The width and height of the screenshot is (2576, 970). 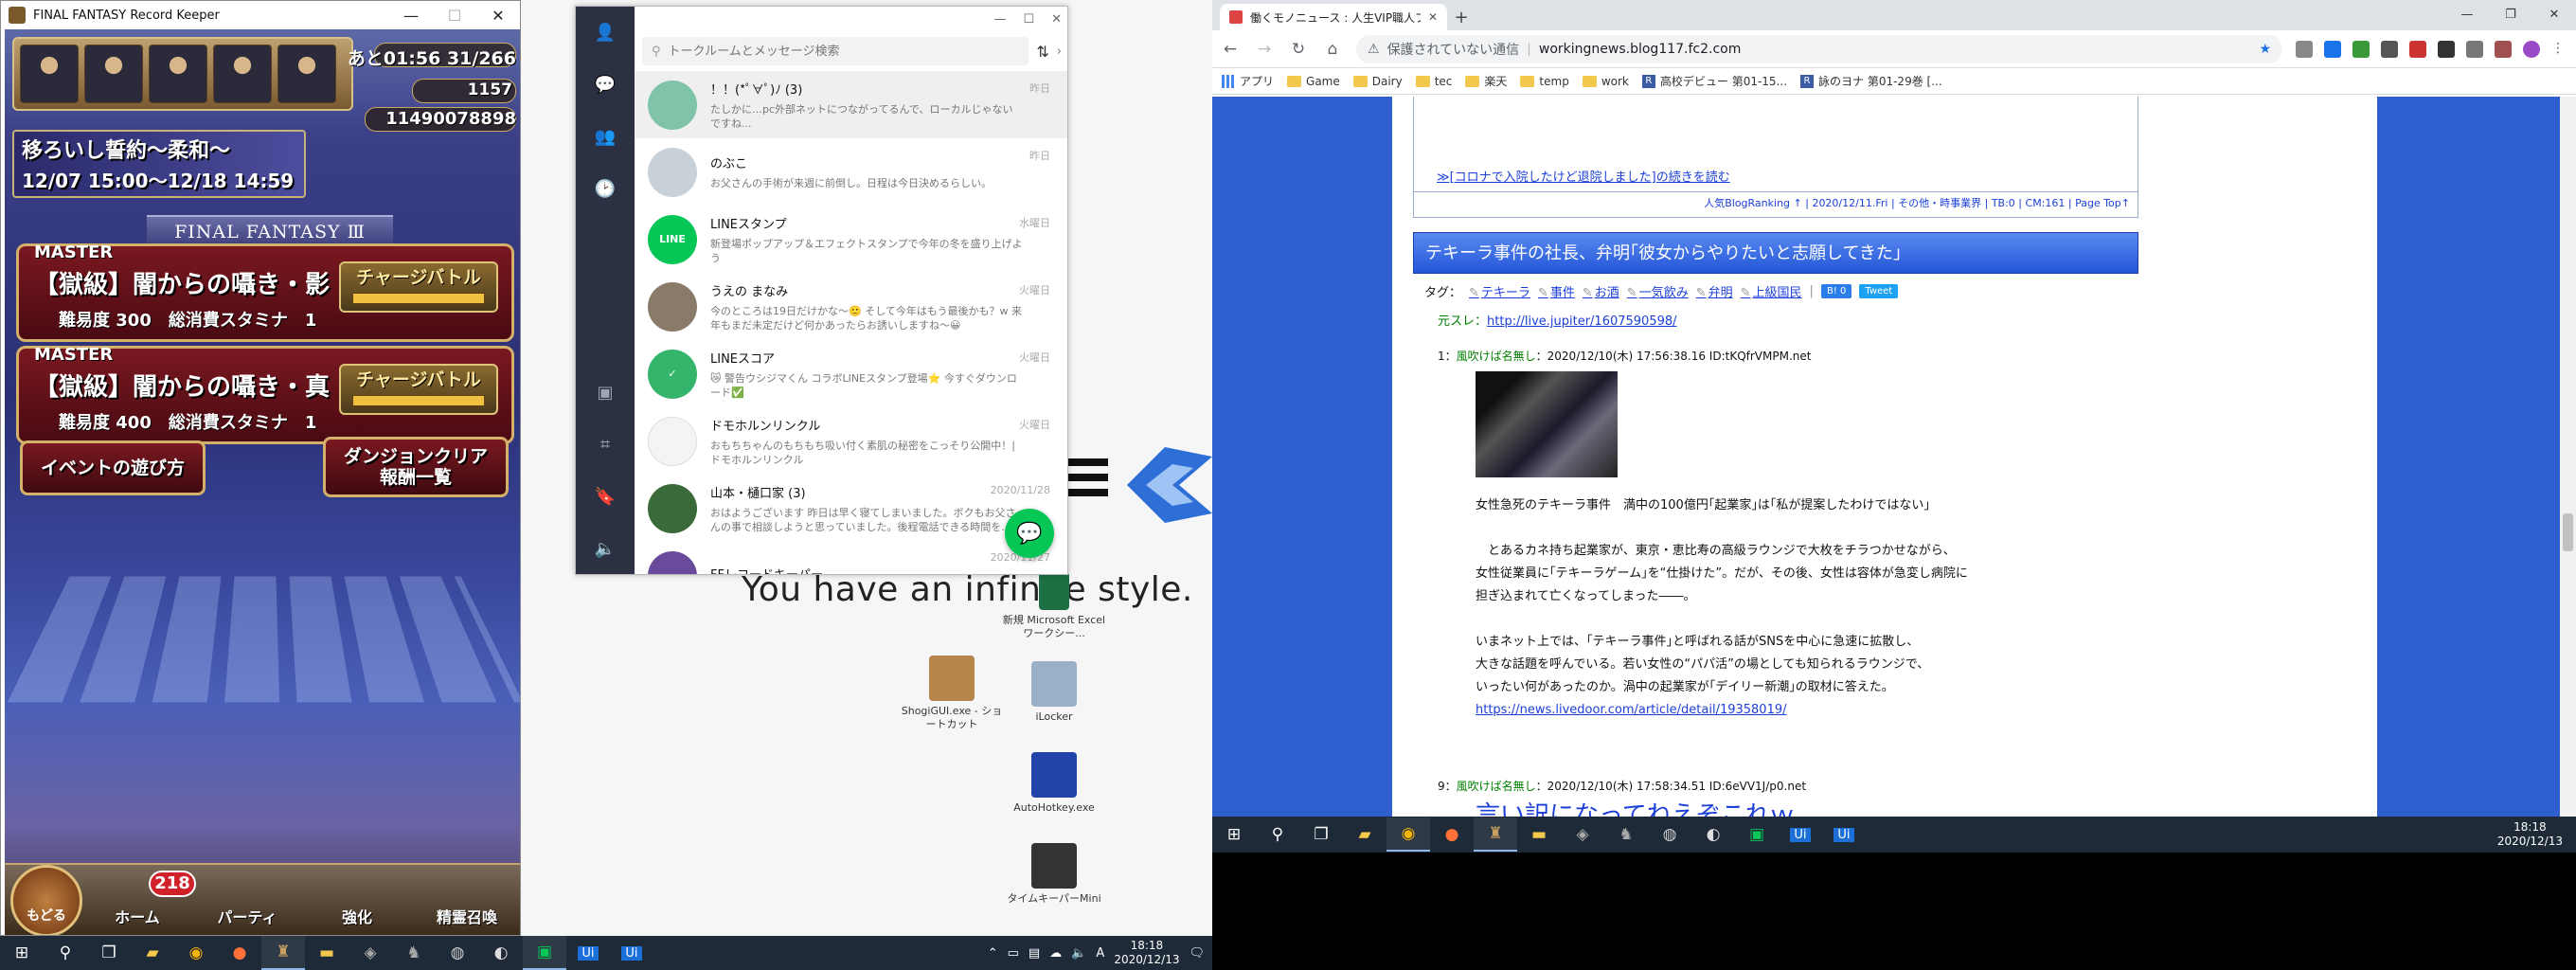 I want to click on tag-link: 事件, so click(x=1556, y=291).